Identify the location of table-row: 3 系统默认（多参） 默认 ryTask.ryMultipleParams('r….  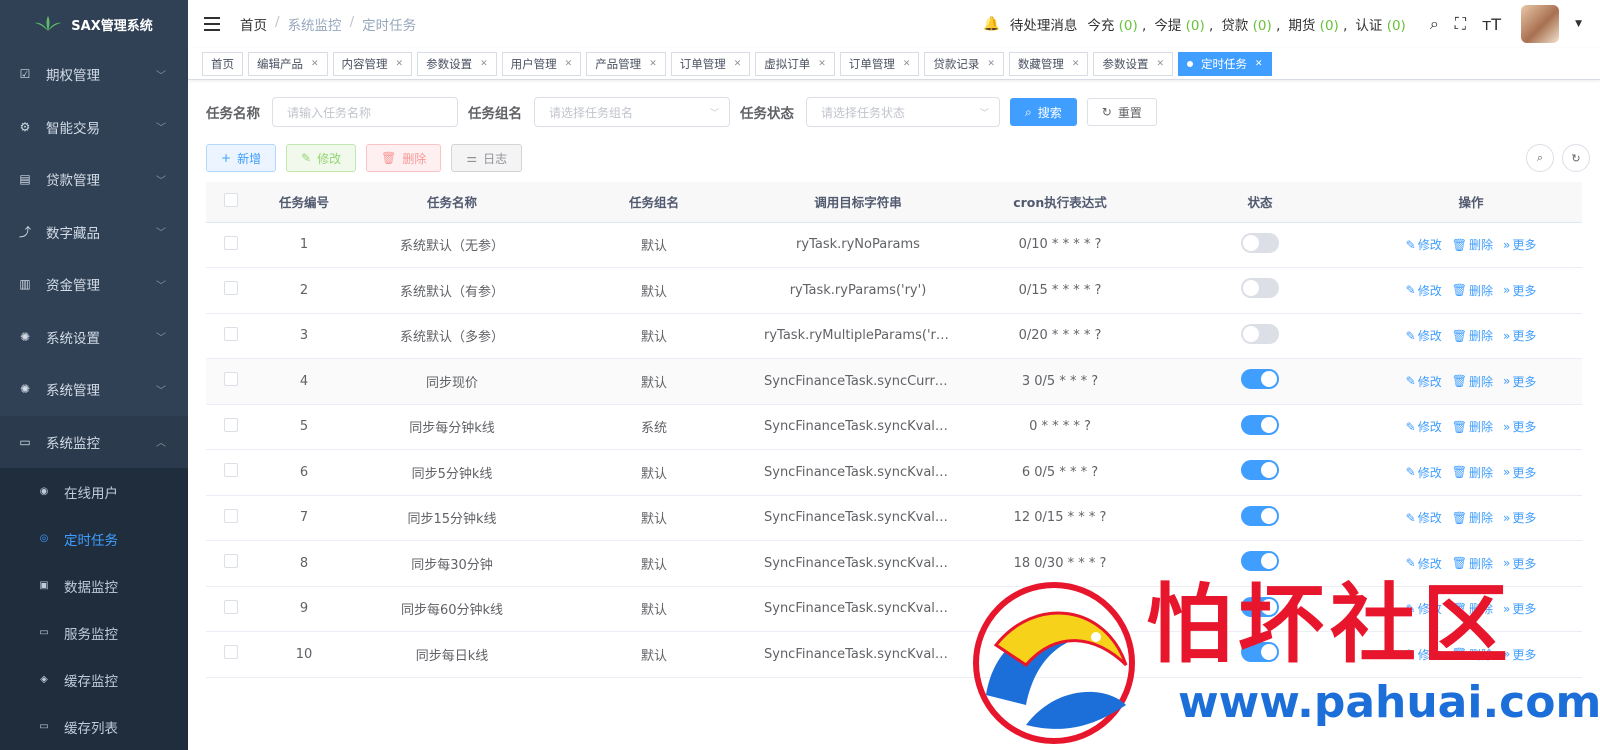
(894, 336).